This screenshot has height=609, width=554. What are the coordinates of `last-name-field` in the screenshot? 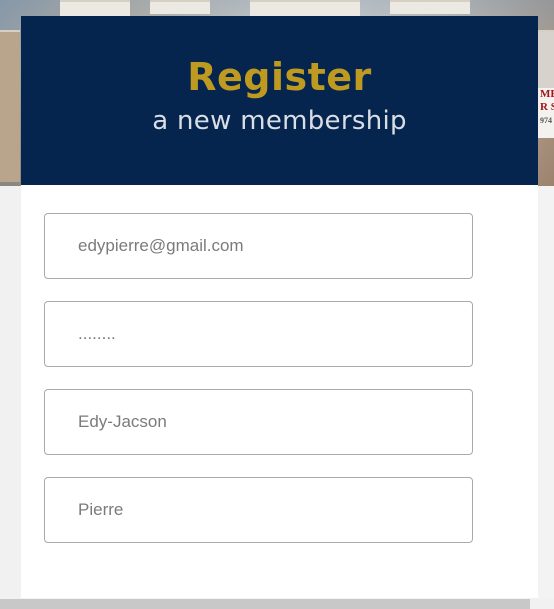 It's located at (258, 510).